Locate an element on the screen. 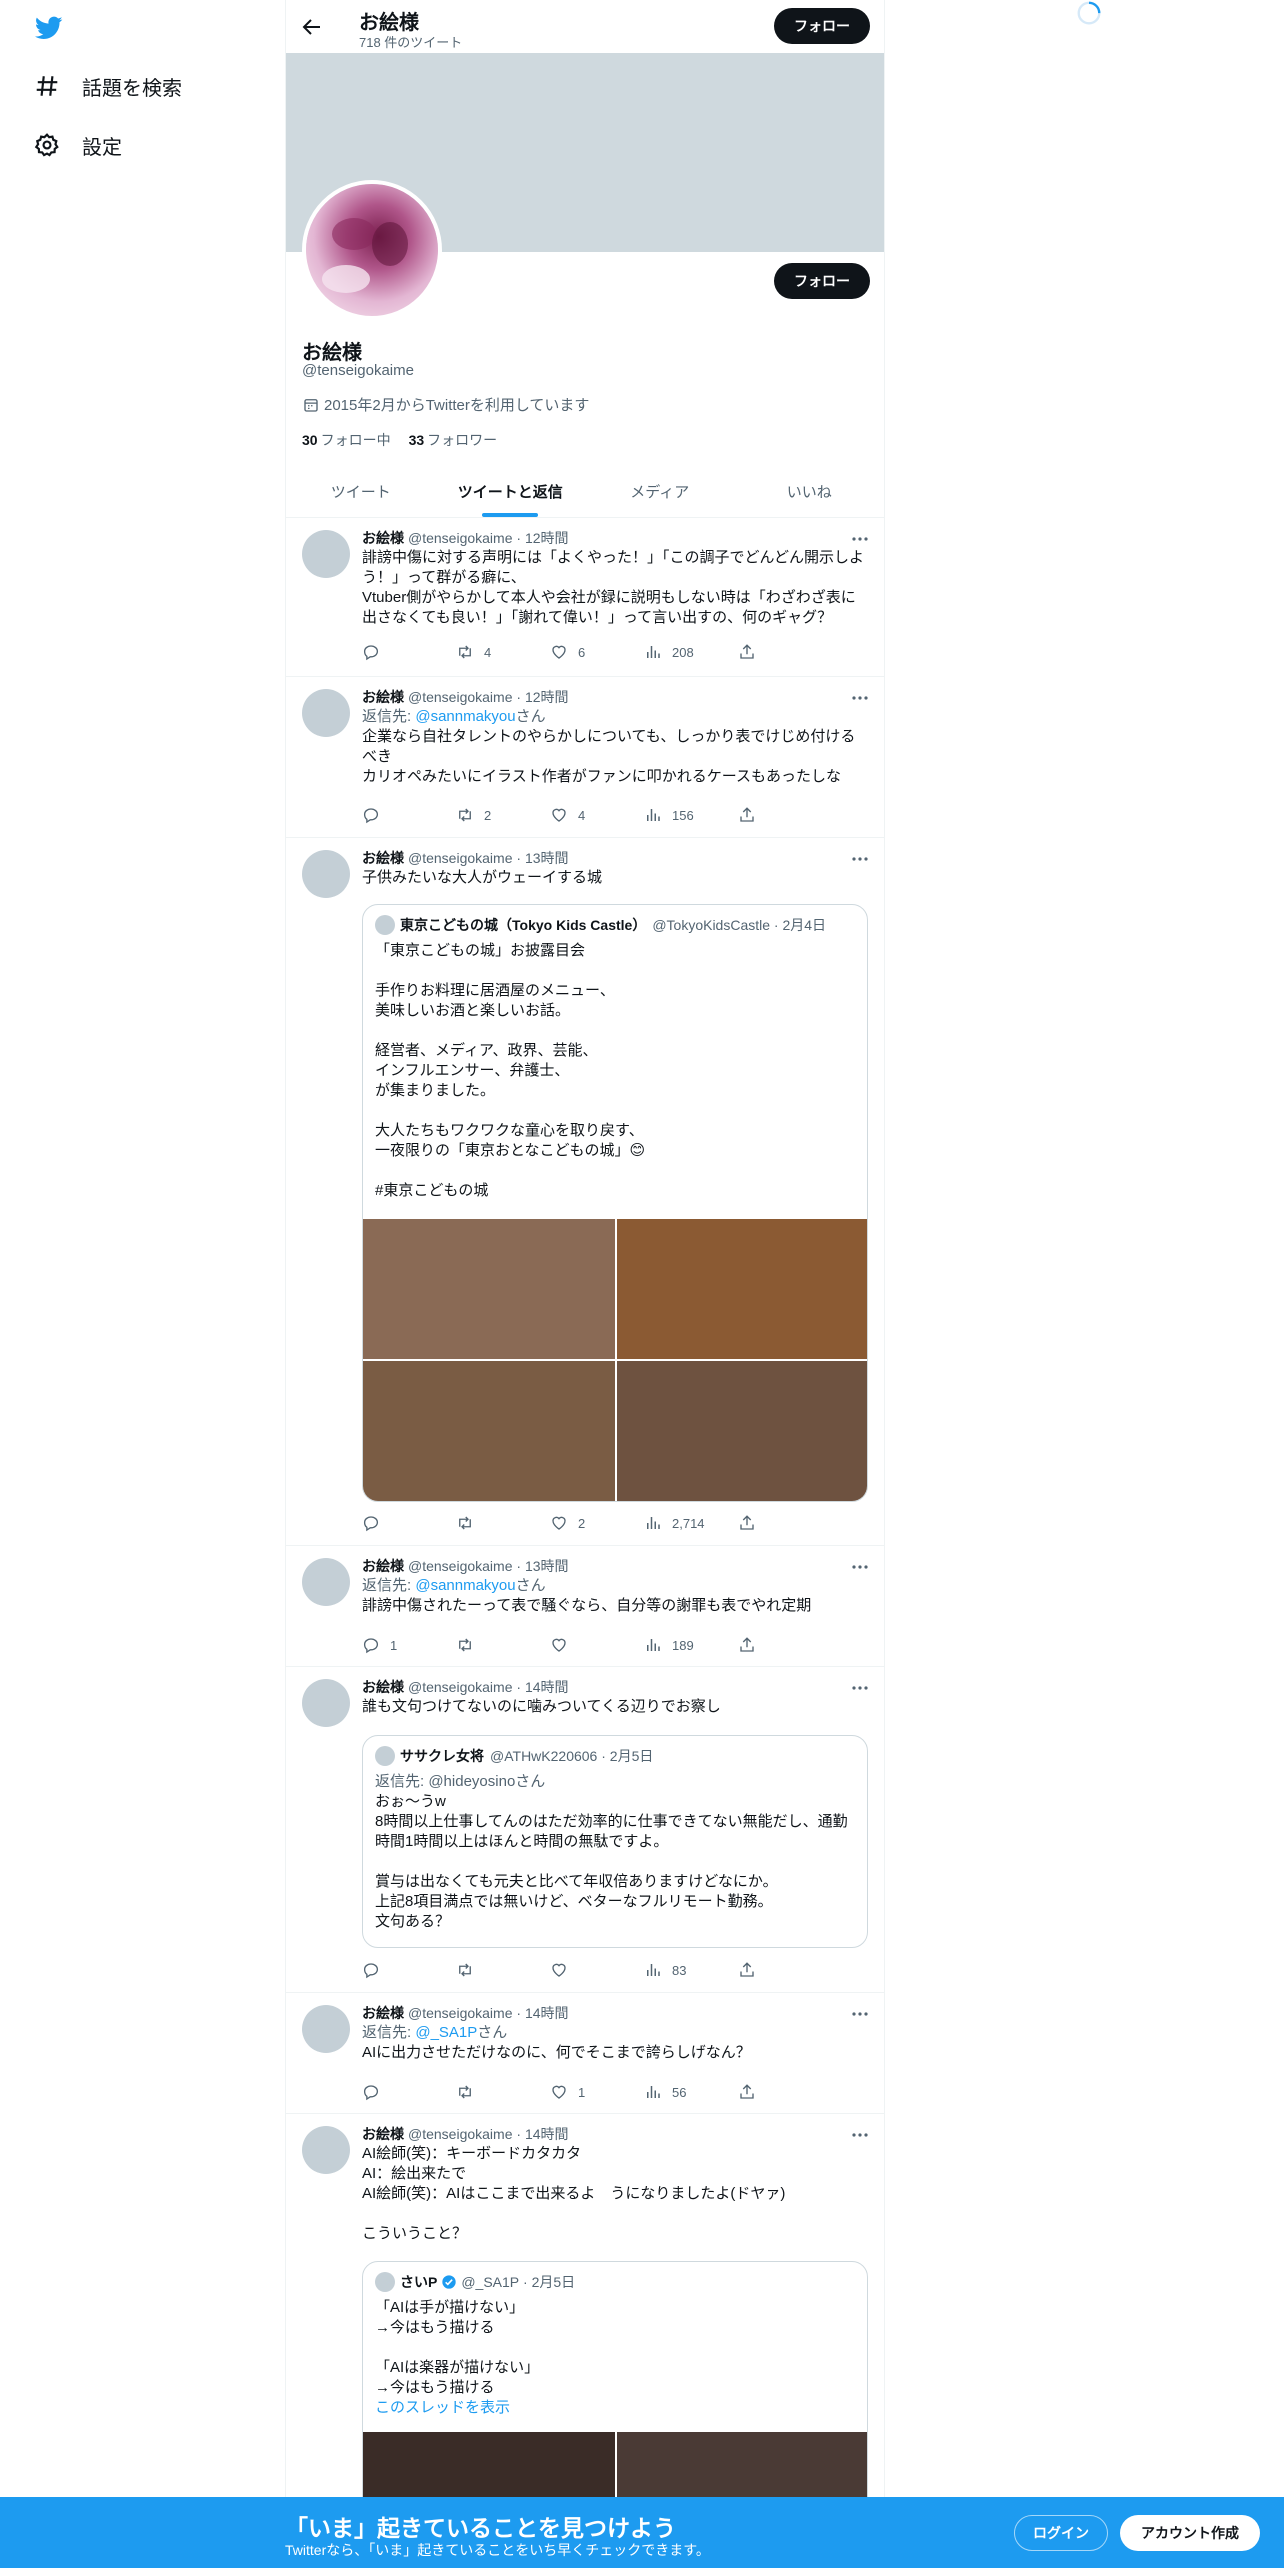 The height and width of the screenshot is (2568, 1284). nav-explore: 話題を検索 is located at coordinates (108, 86).